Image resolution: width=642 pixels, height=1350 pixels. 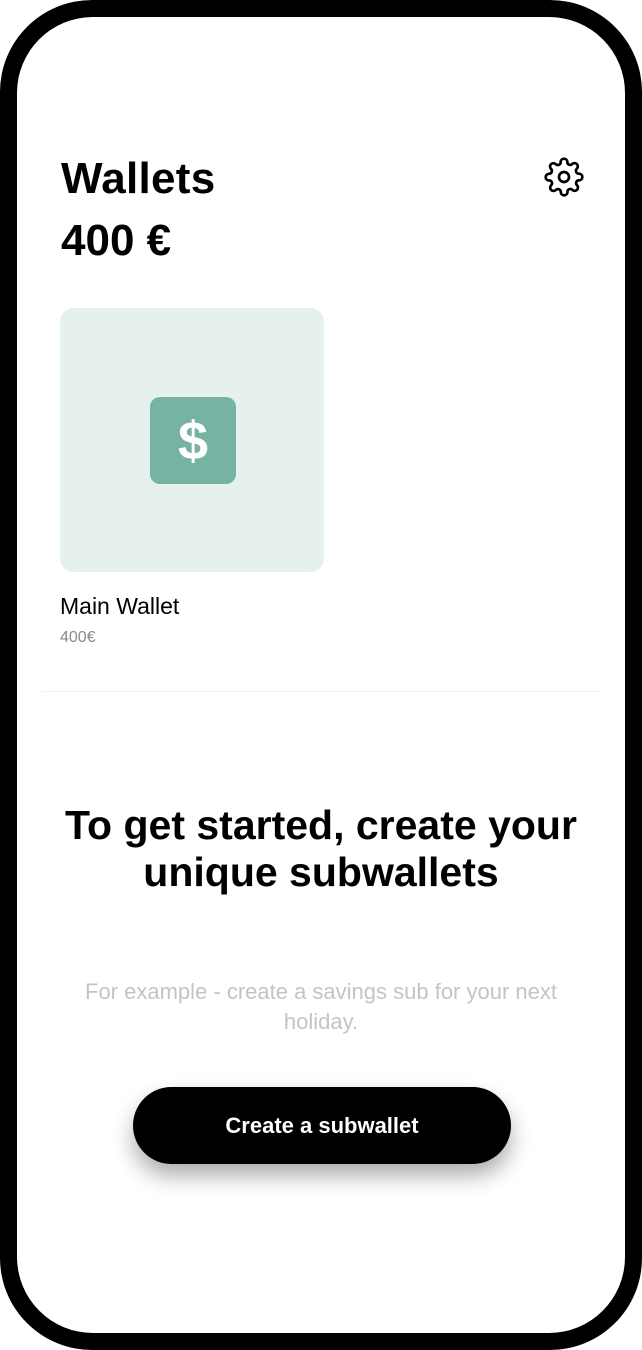 What do you see at coordinates (120, 606) in the screenshot?
I see `wallet-name: Main Wallet` at bounding box center [120, 606].